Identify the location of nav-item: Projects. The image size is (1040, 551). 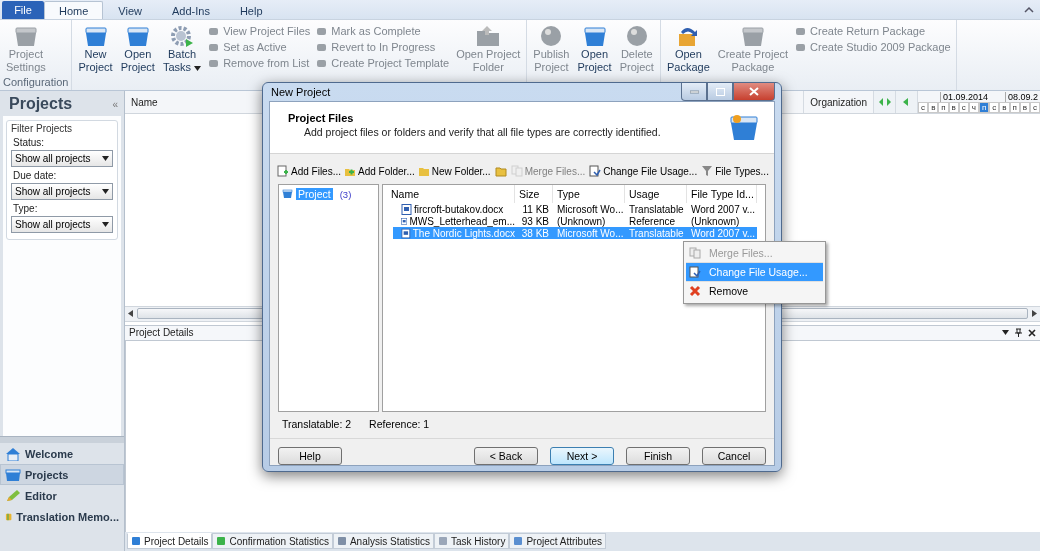
(62, 474).